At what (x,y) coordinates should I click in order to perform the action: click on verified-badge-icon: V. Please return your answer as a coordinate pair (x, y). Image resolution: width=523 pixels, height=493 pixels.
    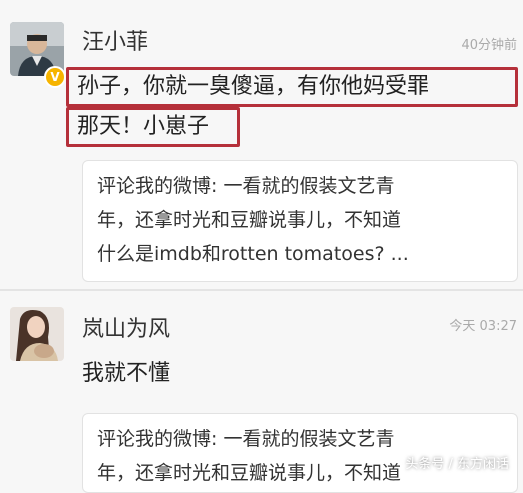
    Looking at the image, I should click on (55, 77).